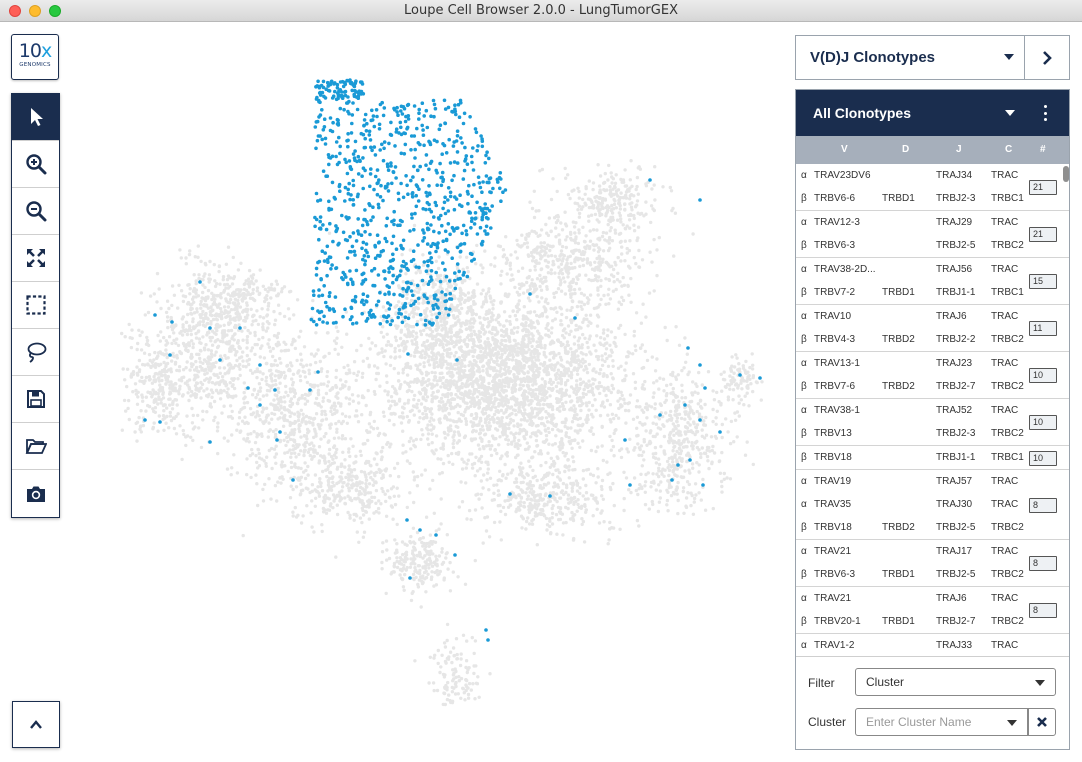 This screenshot has width=1082, height=762. I want to click on clonotype-row: α TRAV1-2 TRAJ33 TRAC, so click(932, 645).